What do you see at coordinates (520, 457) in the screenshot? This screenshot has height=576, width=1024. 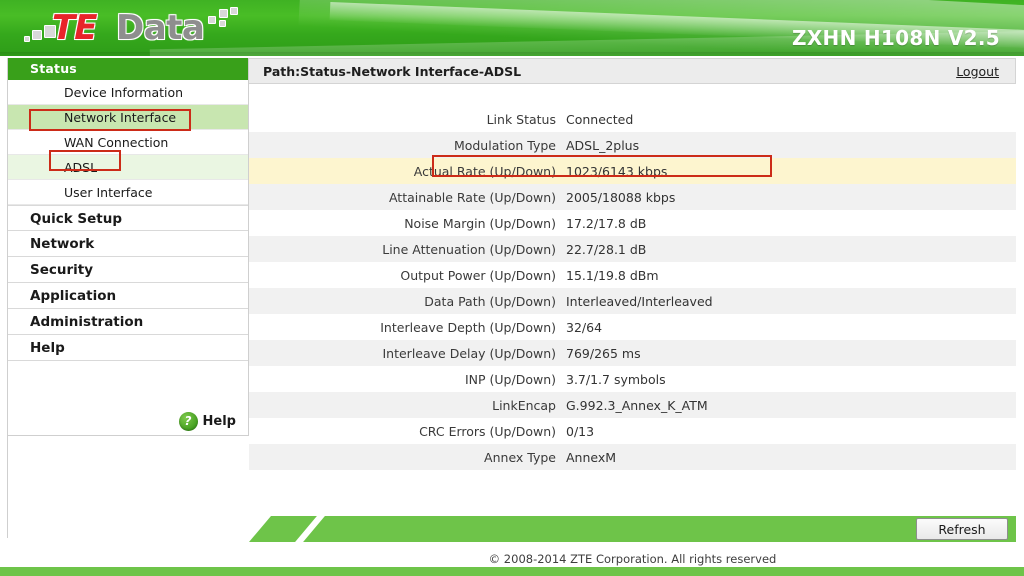 I see `table-row-label: Annex Type` at bounding box center [520, 457].